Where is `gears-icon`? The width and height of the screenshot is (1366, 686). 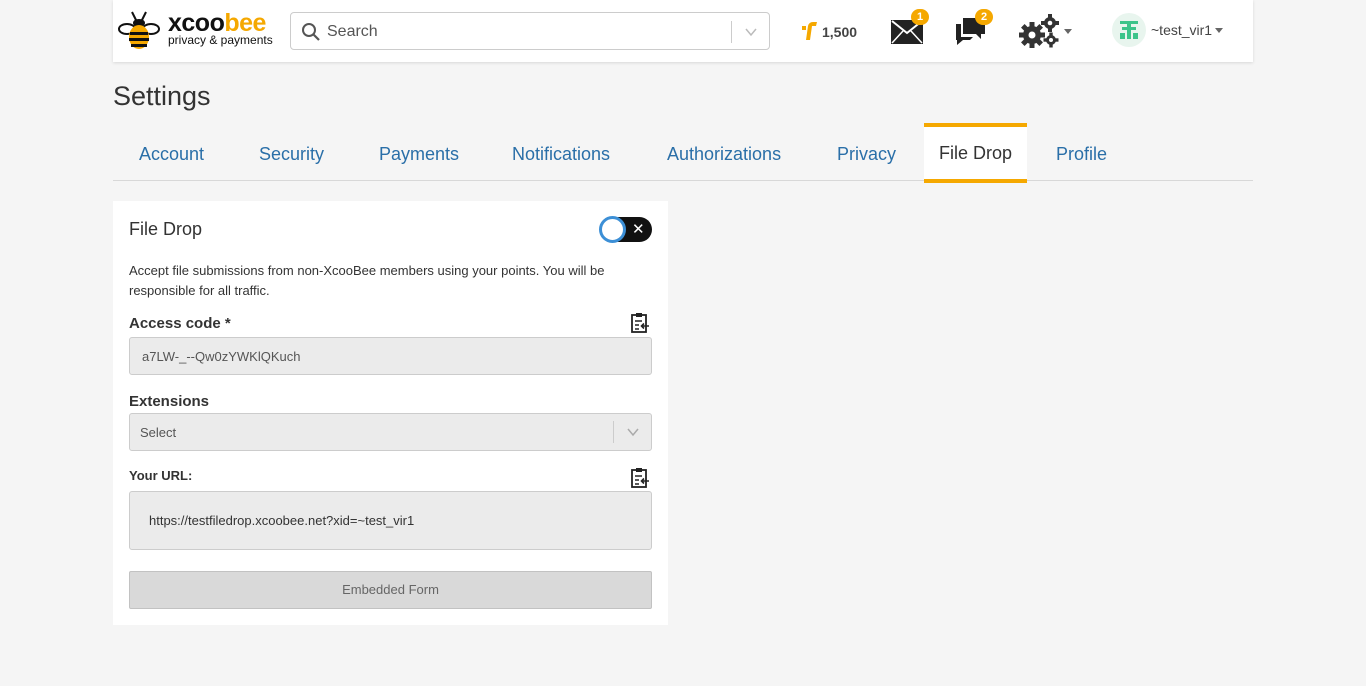
gears-icon is located at coordinates (1039, 31).